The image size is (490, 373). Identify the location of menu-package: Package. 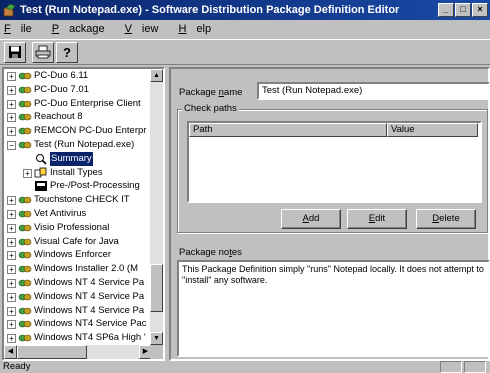
(83, 29).